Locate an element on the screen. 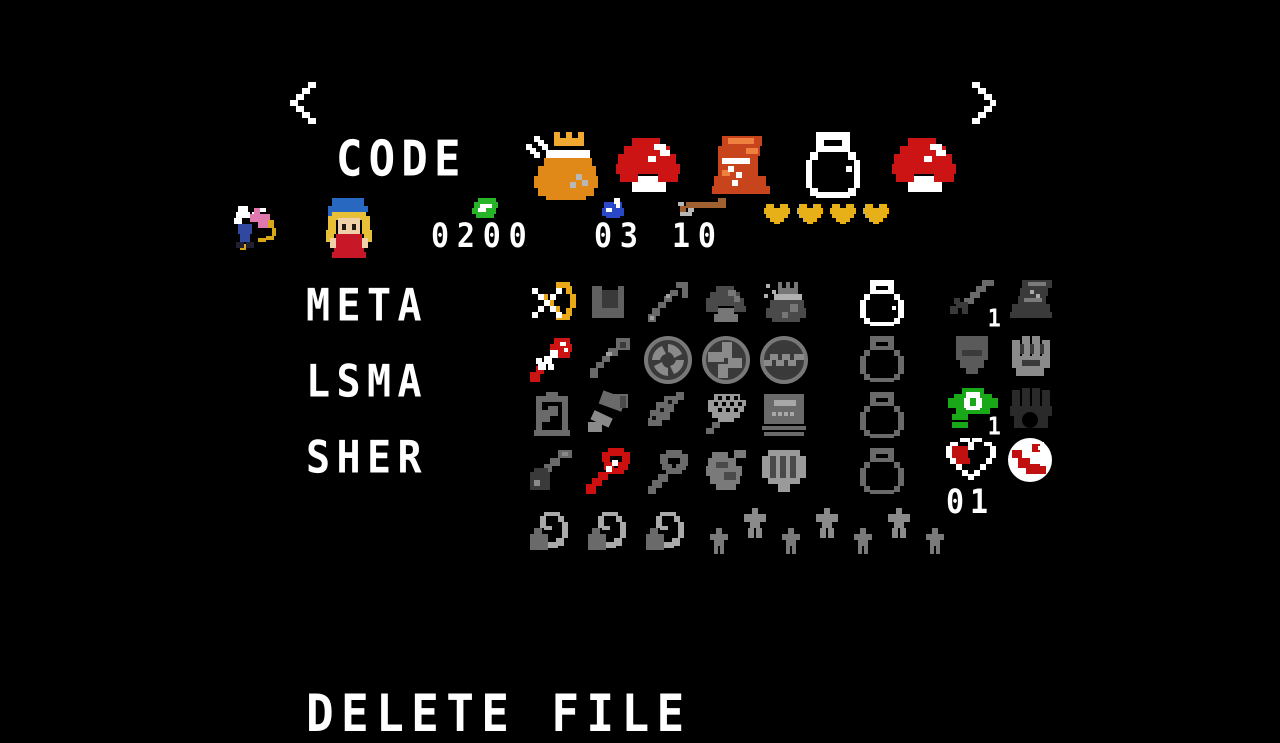 The width and height of the screenshot is (1280, 743). arrow-count: 10 is located at coordinates (698, 236).